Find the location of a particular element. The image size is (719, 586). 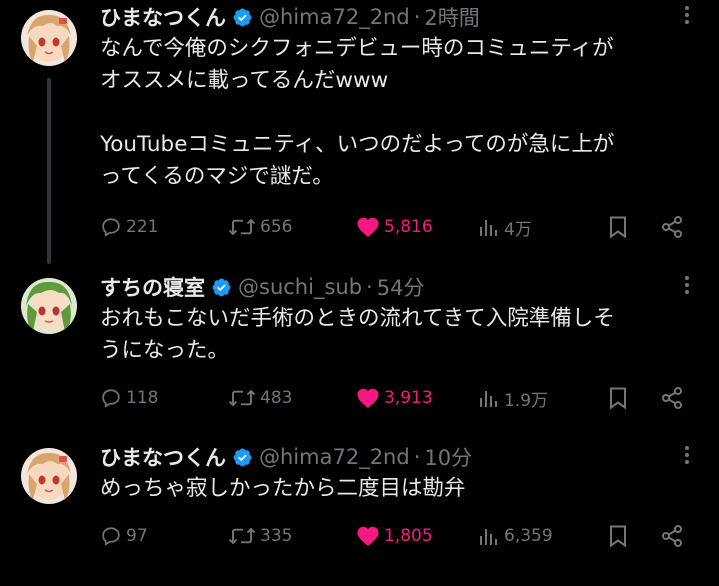

tweet-header: ひまなつくん @hima72_2nd · 2時間 is located at coordinates (290, 17).